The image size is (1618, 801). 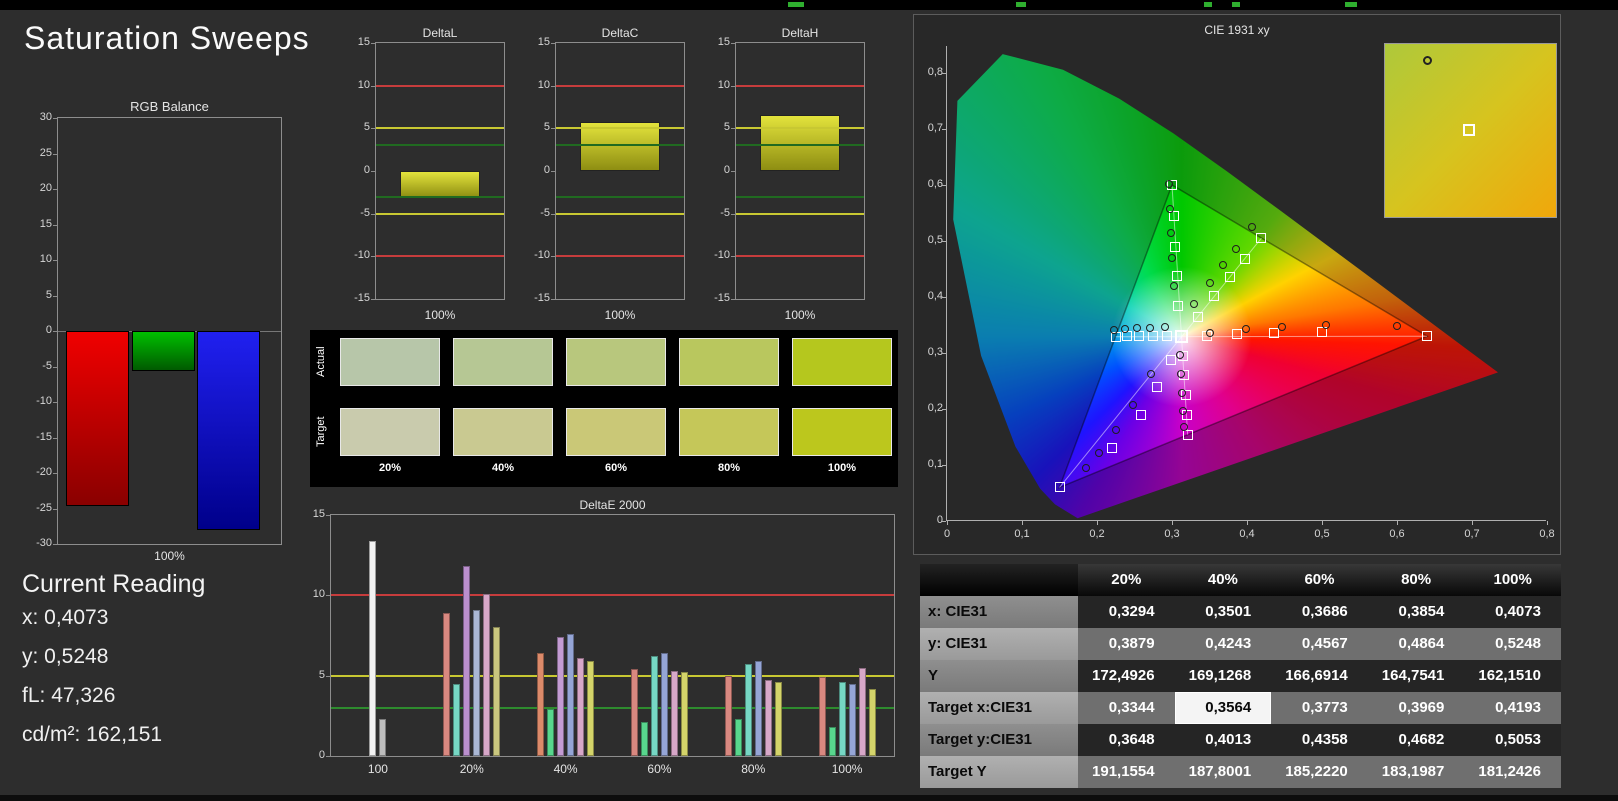 I want to click on value-cell: 183,1987, so click(x=1416, y=772).